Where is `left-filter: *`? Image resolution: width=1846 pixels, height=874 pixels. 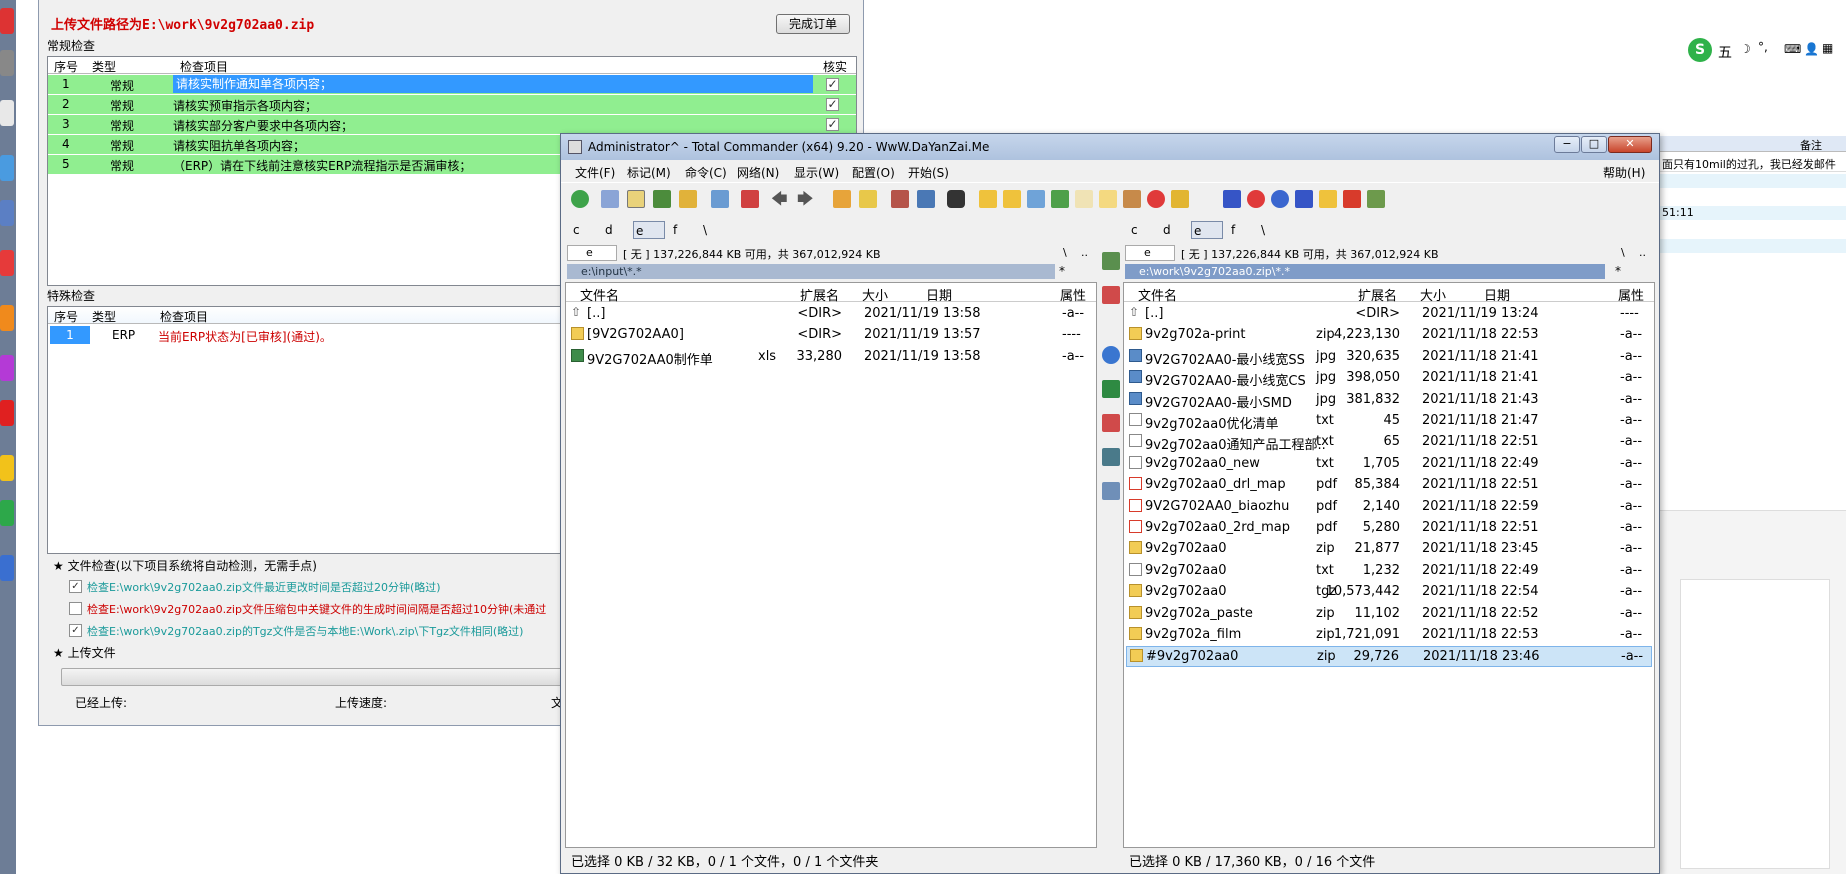
left-filter: * is located at coordinates (1062, 271).